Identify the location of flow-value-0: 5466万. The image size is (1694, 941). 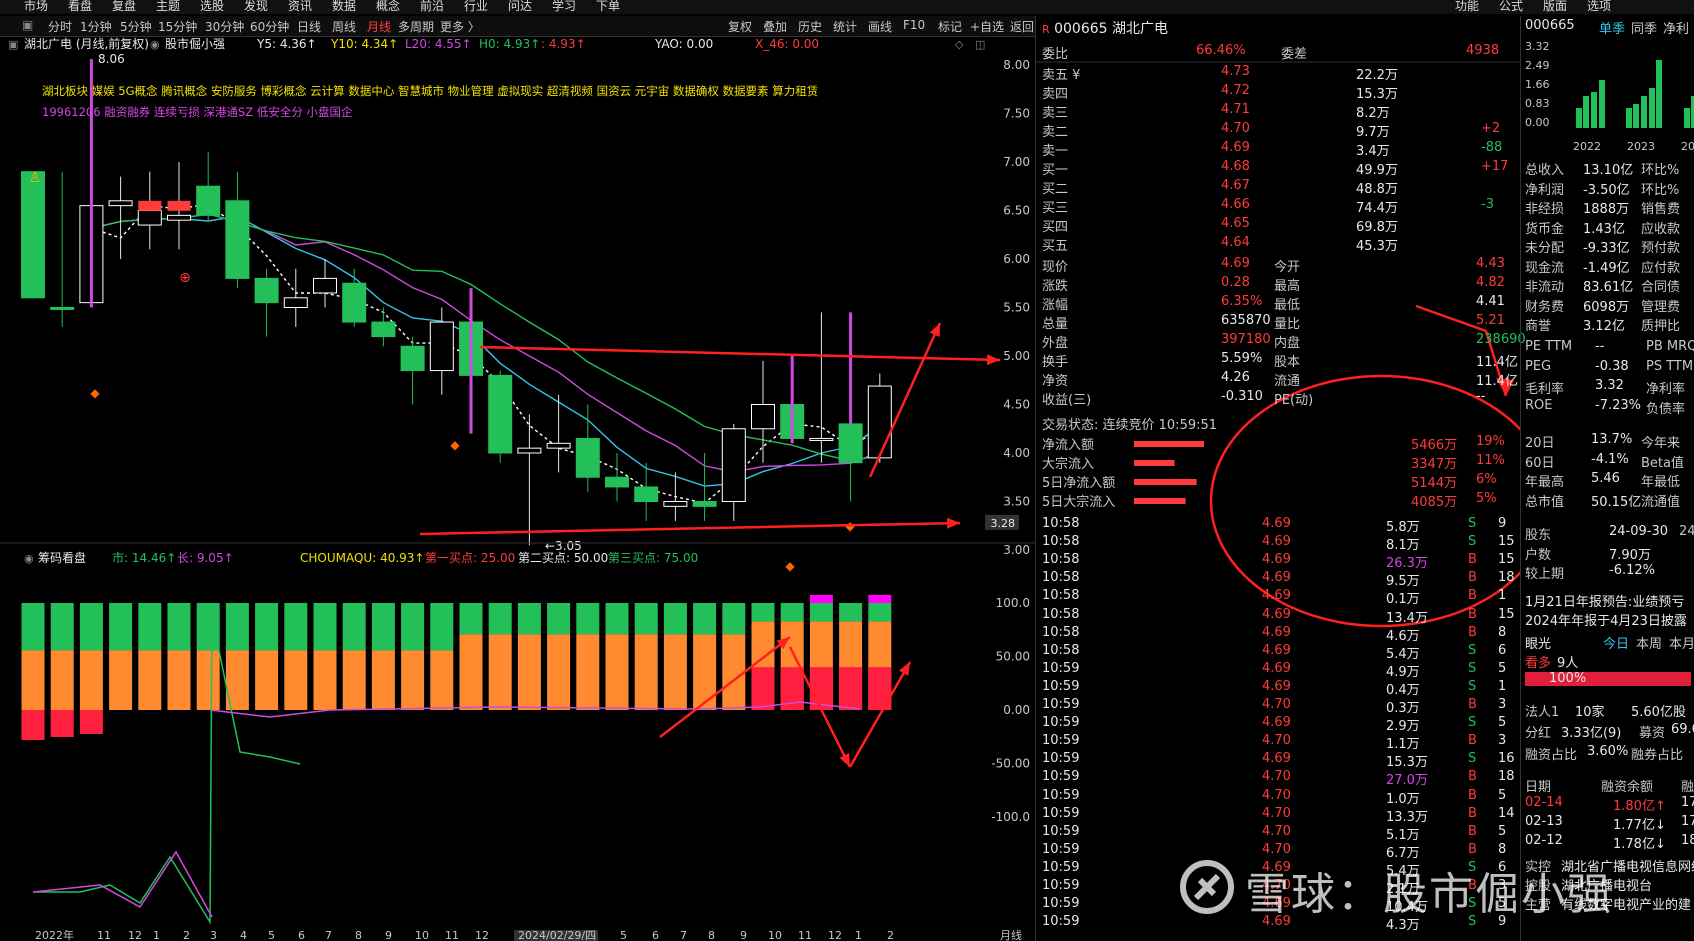
(1434, 445).